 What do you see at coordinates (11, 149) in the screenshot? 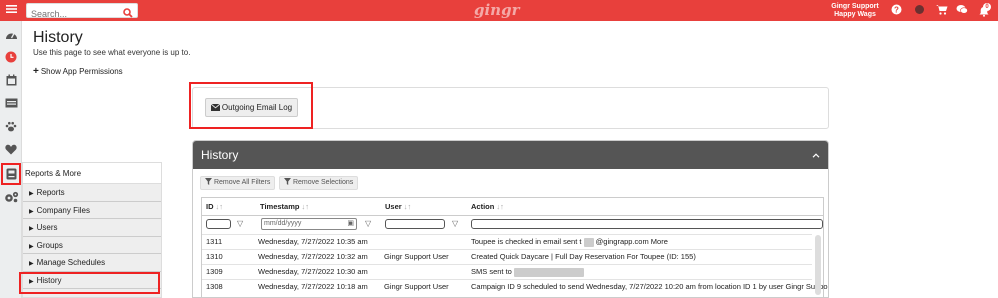
I see `heart-icon` at bounding box center [11, 149].